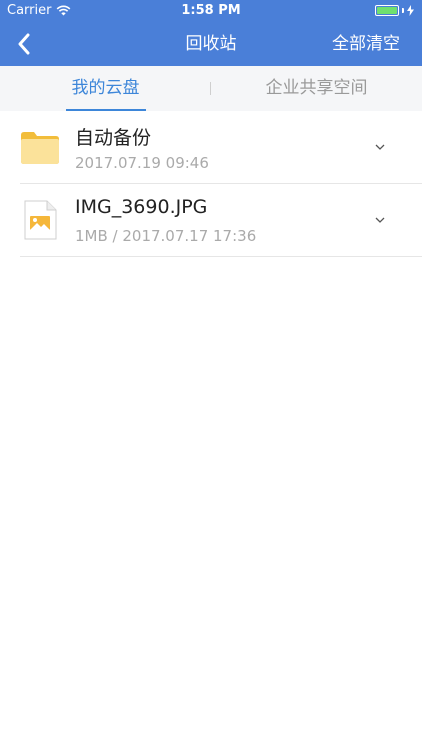 The image size is (422, 750). What do you see at coordinates (316, 88) in the screenshot?
I see `tab-enterprise-shared: 企业共享空间` at bounding box center [316, 88].